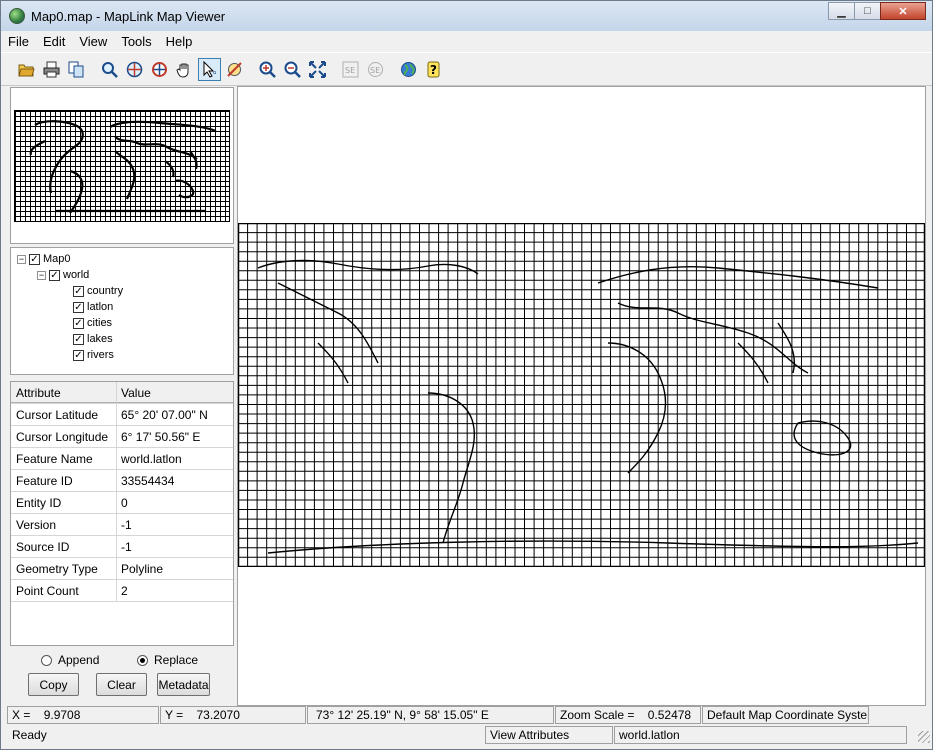  Describe the element at coordinates (64, 414) in the screenshot. I see `attribute-name: Cursor Latitude` at that location.